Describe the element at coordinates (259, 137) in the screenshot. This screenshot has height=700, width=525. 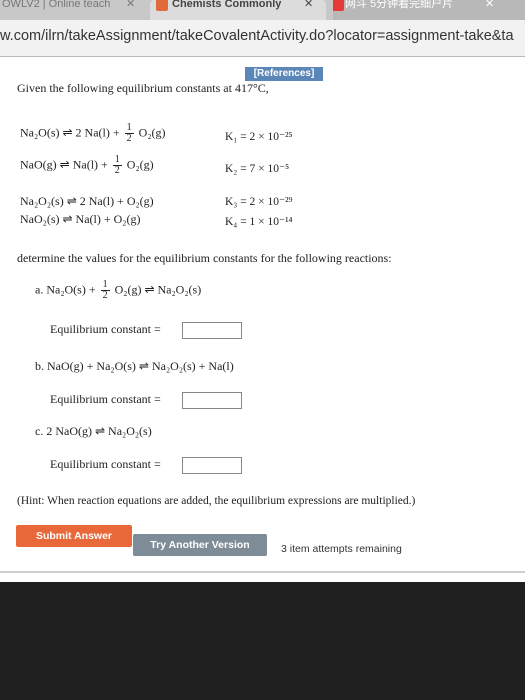
I see `k1-value: K₁ = 2 × 10⁻²⁵` at that location.